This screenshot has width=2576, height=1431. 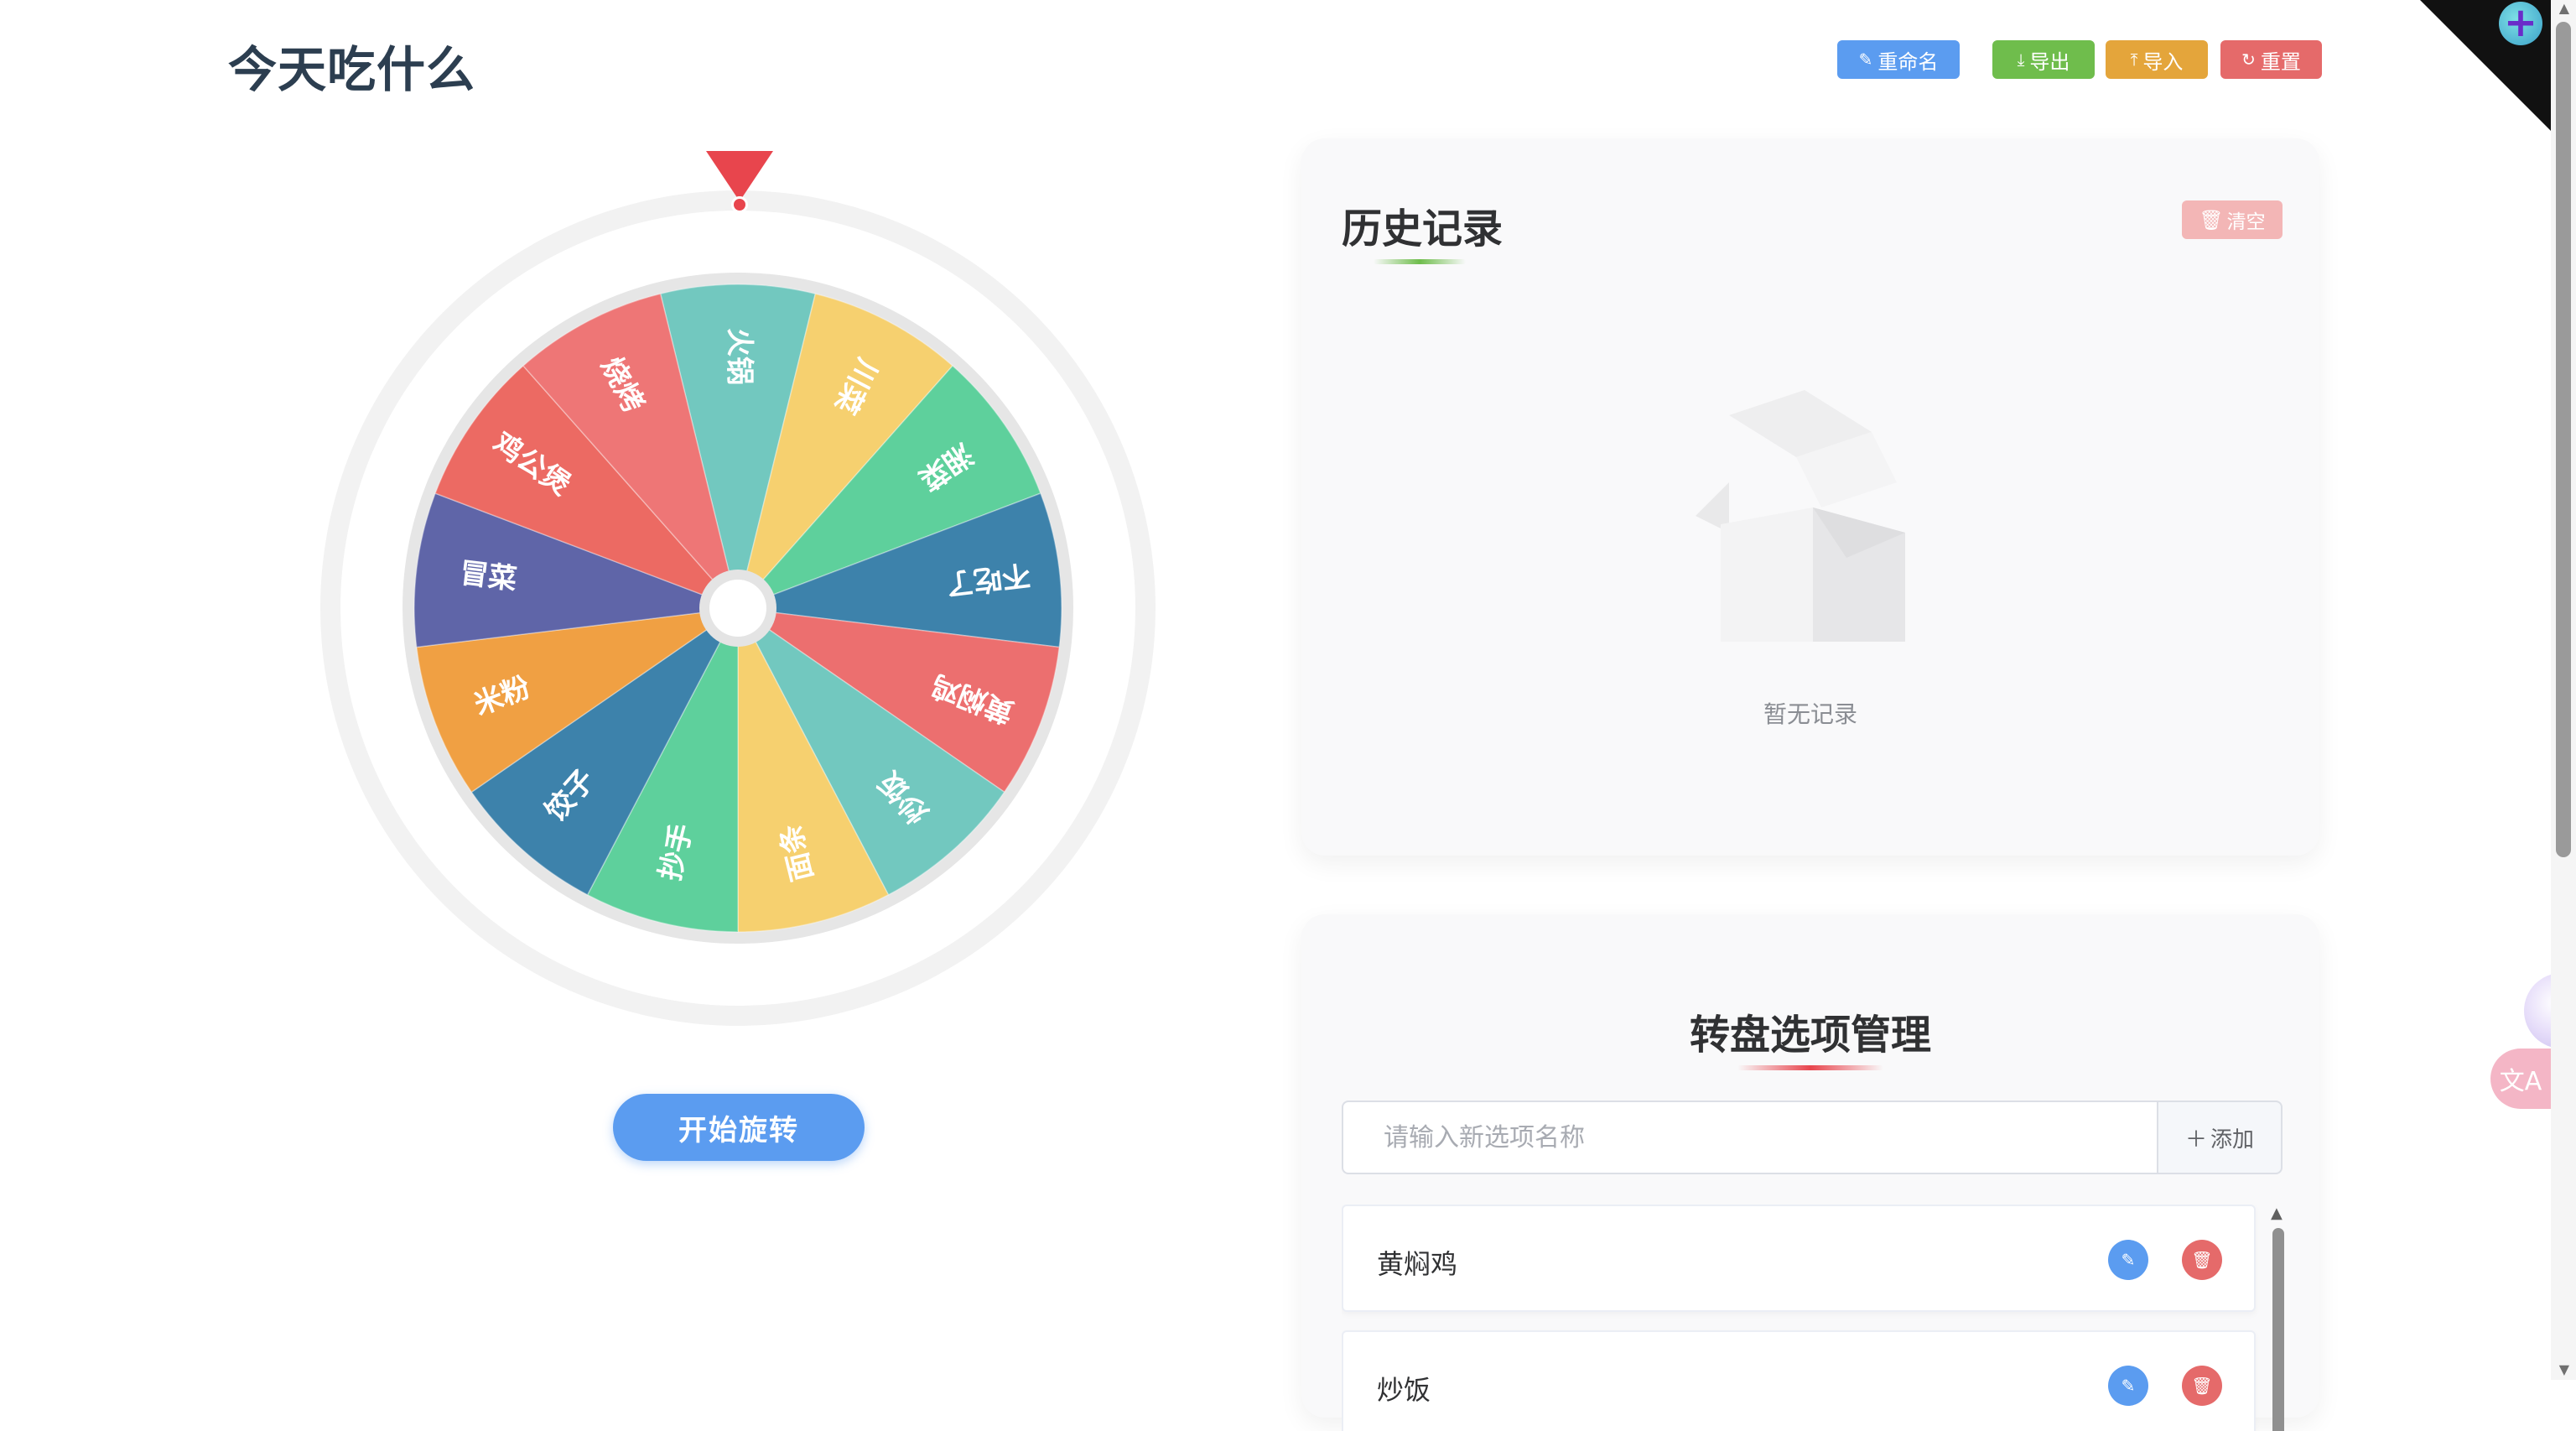 What do you see at coordinates (2163, 61) in the screenshot?
I see `import-label: 导入` at bounding box center [2163, 61].